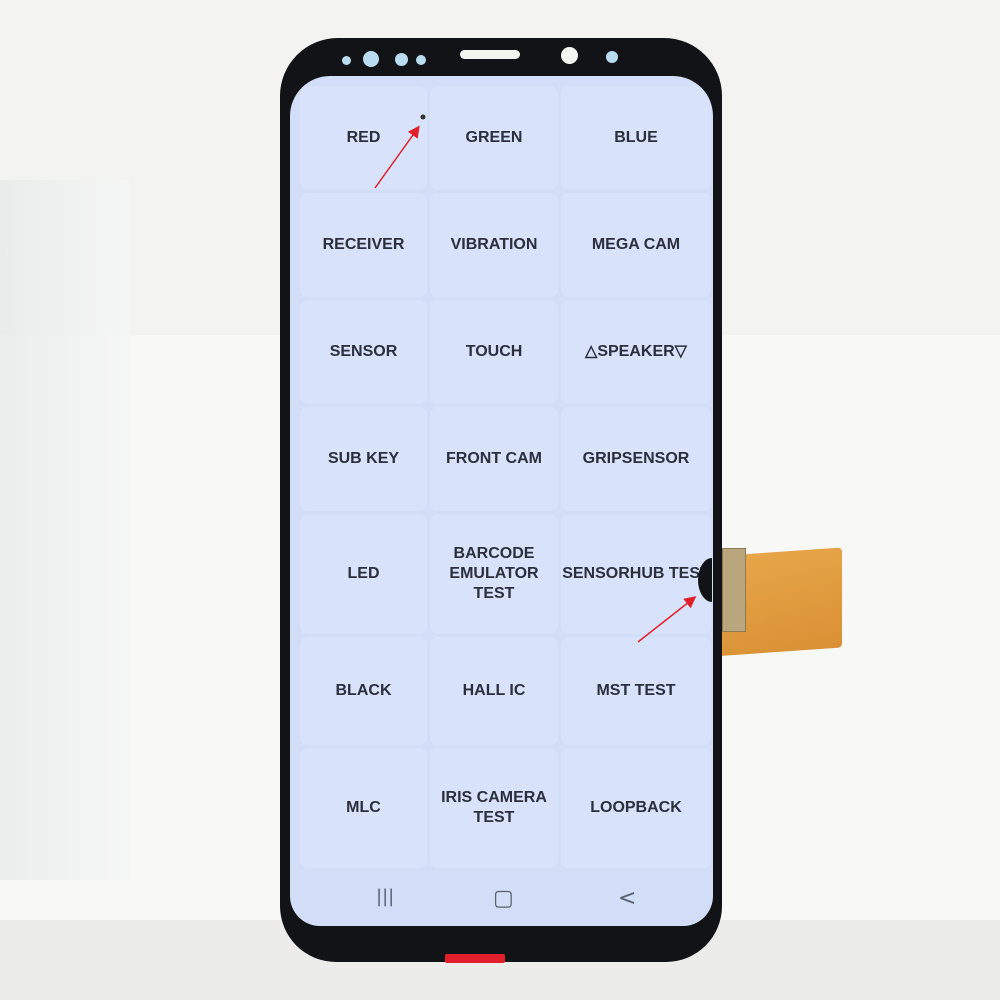 Image resolution: width=1000 pixels, height=1000 pixels. I want to click on arrow-to-edge-defect, so click(667, 619).